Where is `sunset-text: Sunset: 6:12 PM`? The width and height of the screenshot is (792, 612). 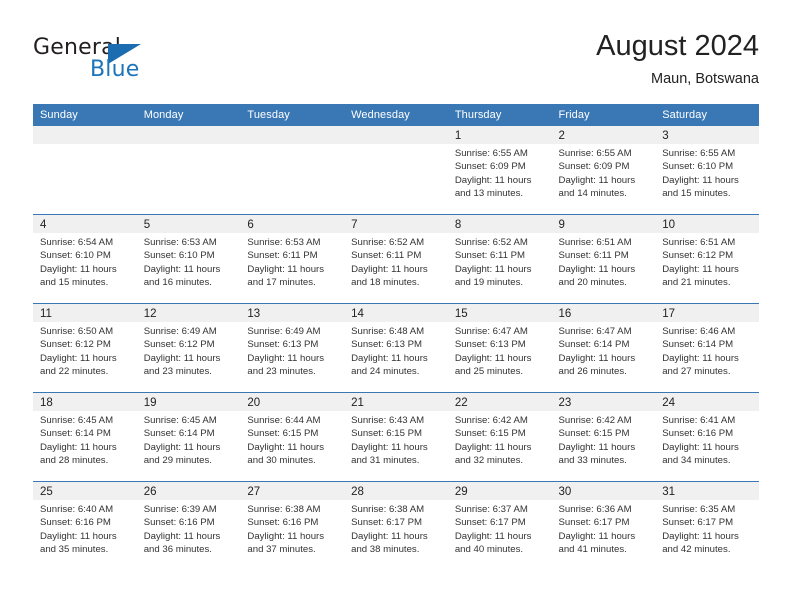
sunset-text: Sunset: 6:12 PM is located at coordinates (75, 345).